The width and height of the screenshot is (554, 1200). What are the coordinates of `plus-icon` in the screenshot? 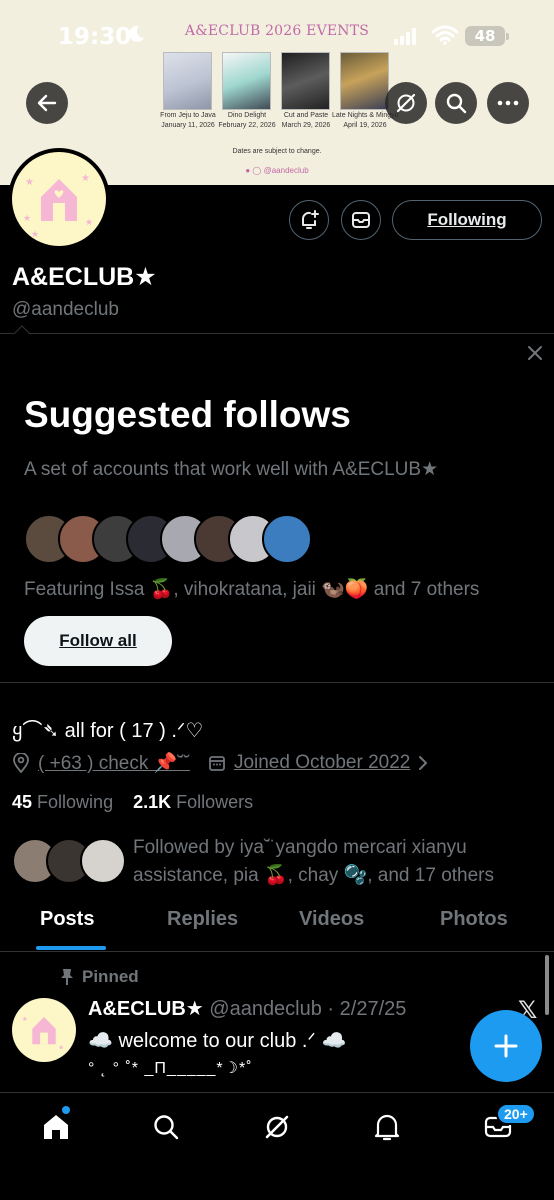 It's located at (506, 1046).